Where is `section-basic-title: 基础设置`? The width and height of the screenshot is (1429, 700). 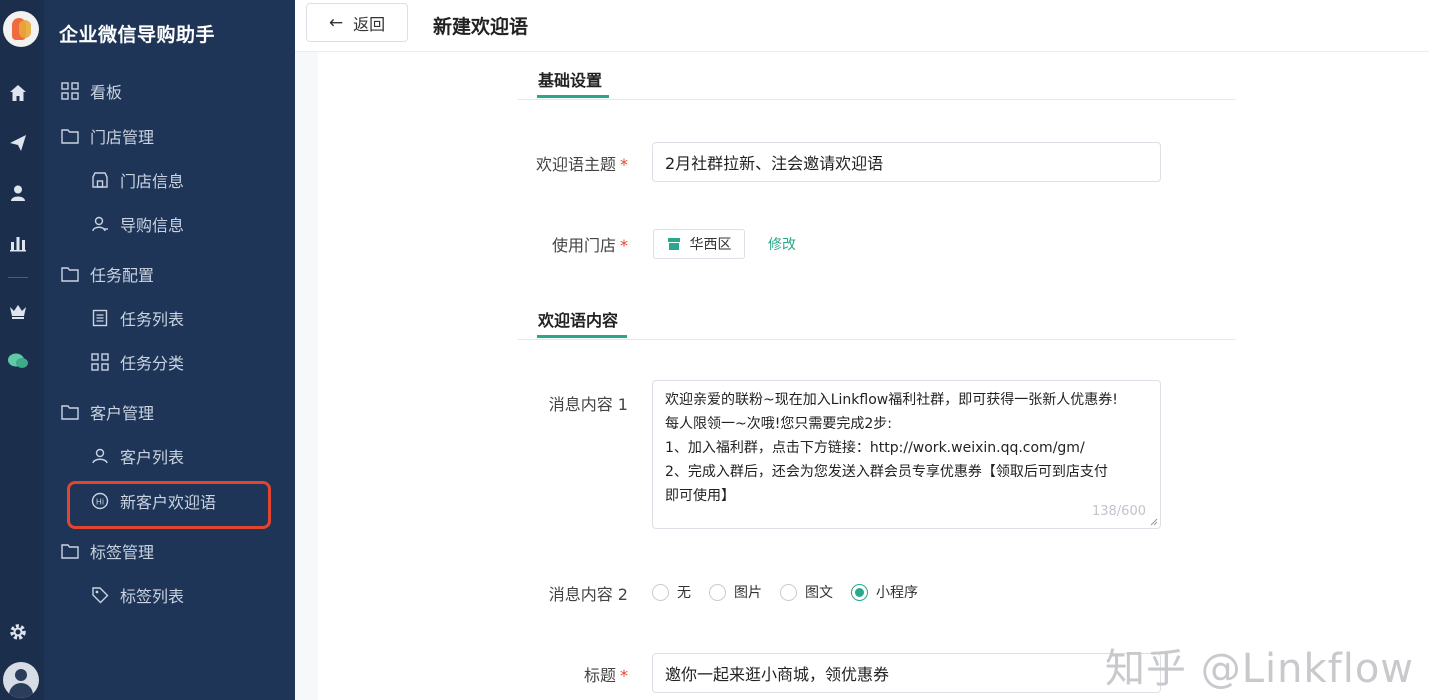
section-basic-title: 基础设置 is located at coordinates (570, 80).